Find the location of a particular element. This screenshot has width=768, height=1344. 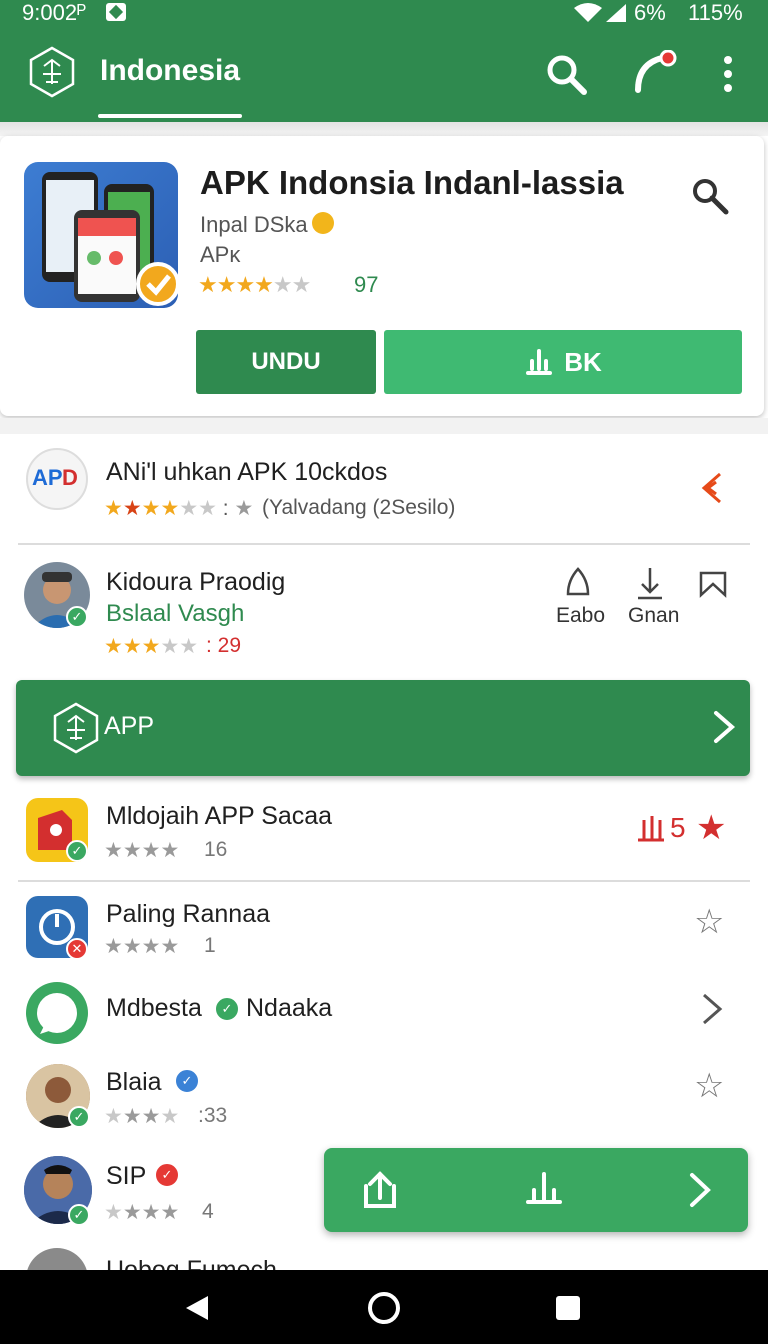

bookmark-icon is located at coordinates (713, 584).